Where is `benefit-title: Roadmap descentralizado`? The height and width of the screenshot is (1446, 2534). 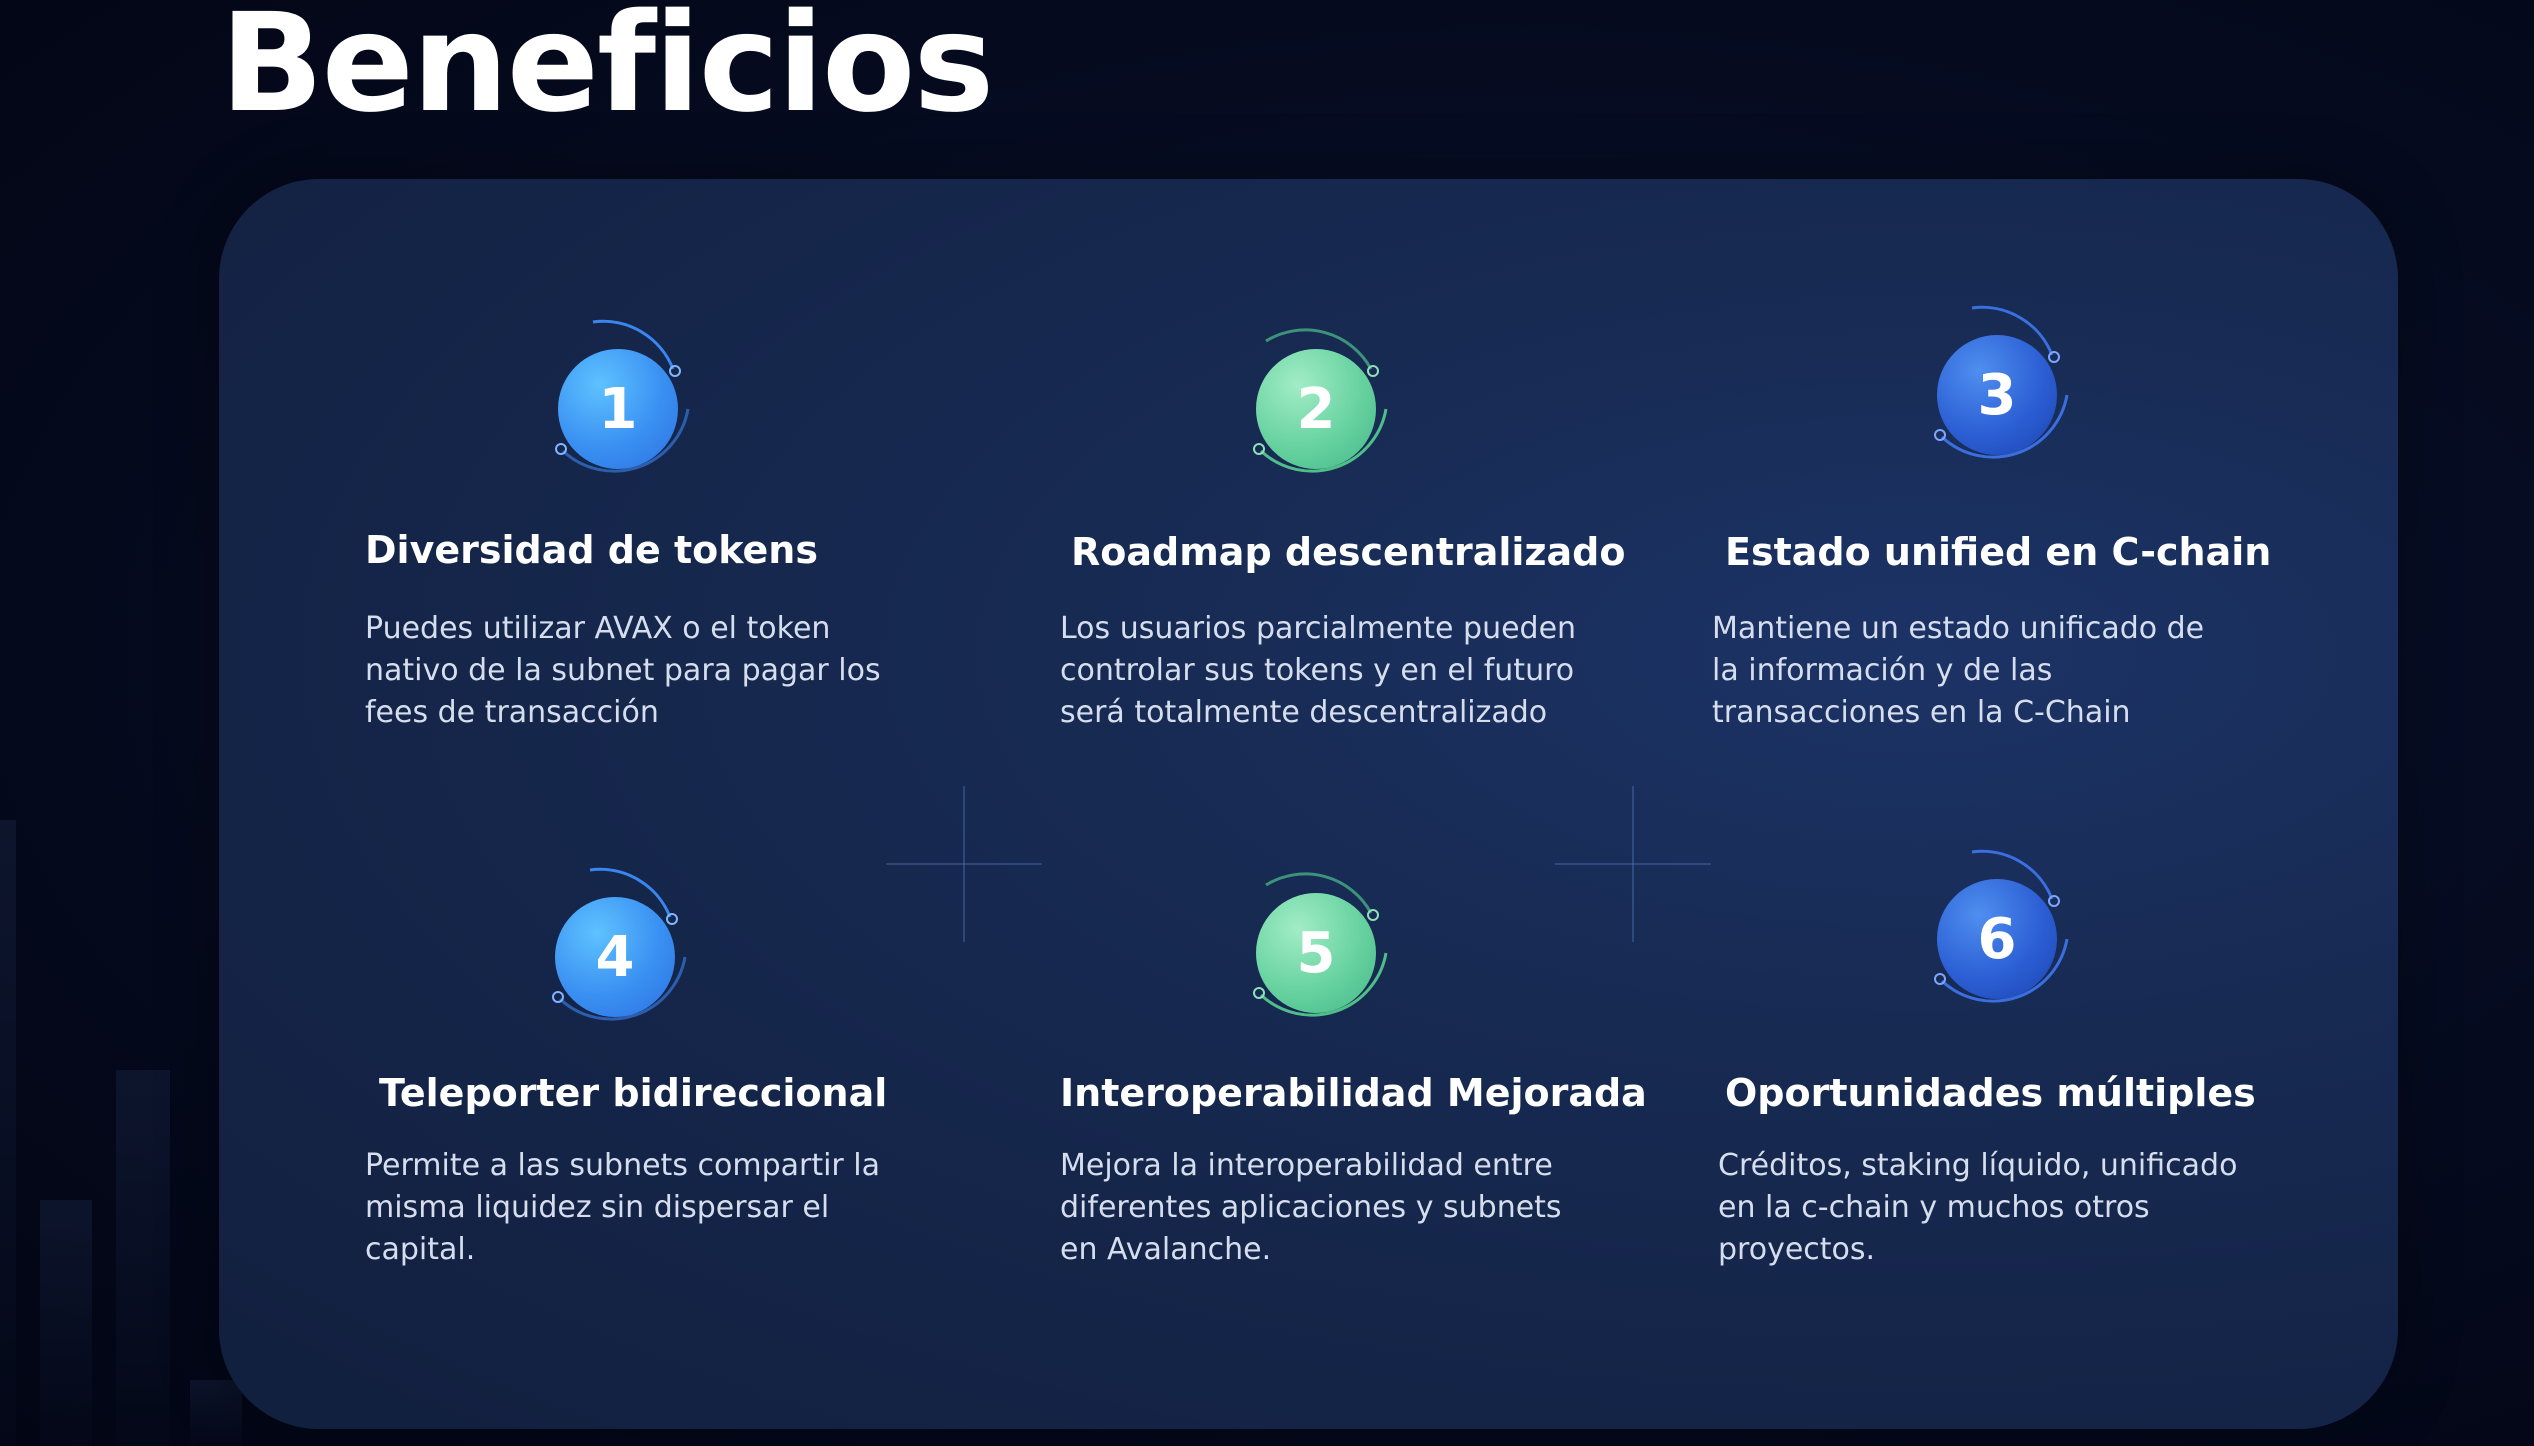 benefit-title: Roadmap descentralizado is located at coordinates (1348, 552).